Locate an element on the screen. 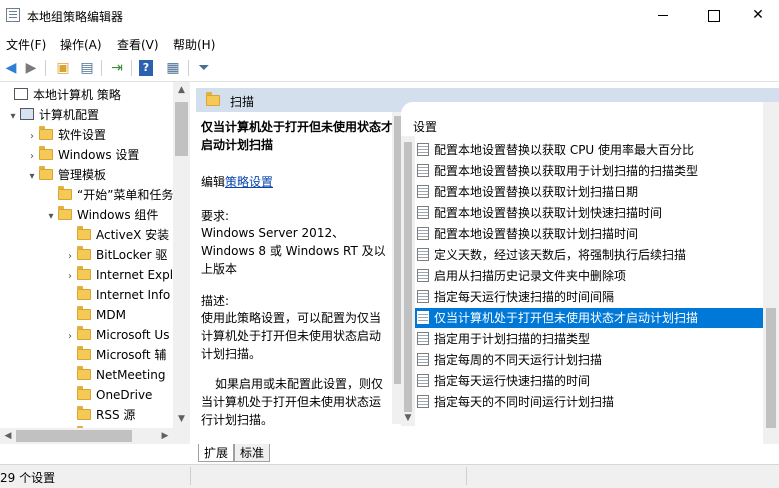 The image size is (779, 488). tab-extended: 扩展 is located at coordinates (216, 453).